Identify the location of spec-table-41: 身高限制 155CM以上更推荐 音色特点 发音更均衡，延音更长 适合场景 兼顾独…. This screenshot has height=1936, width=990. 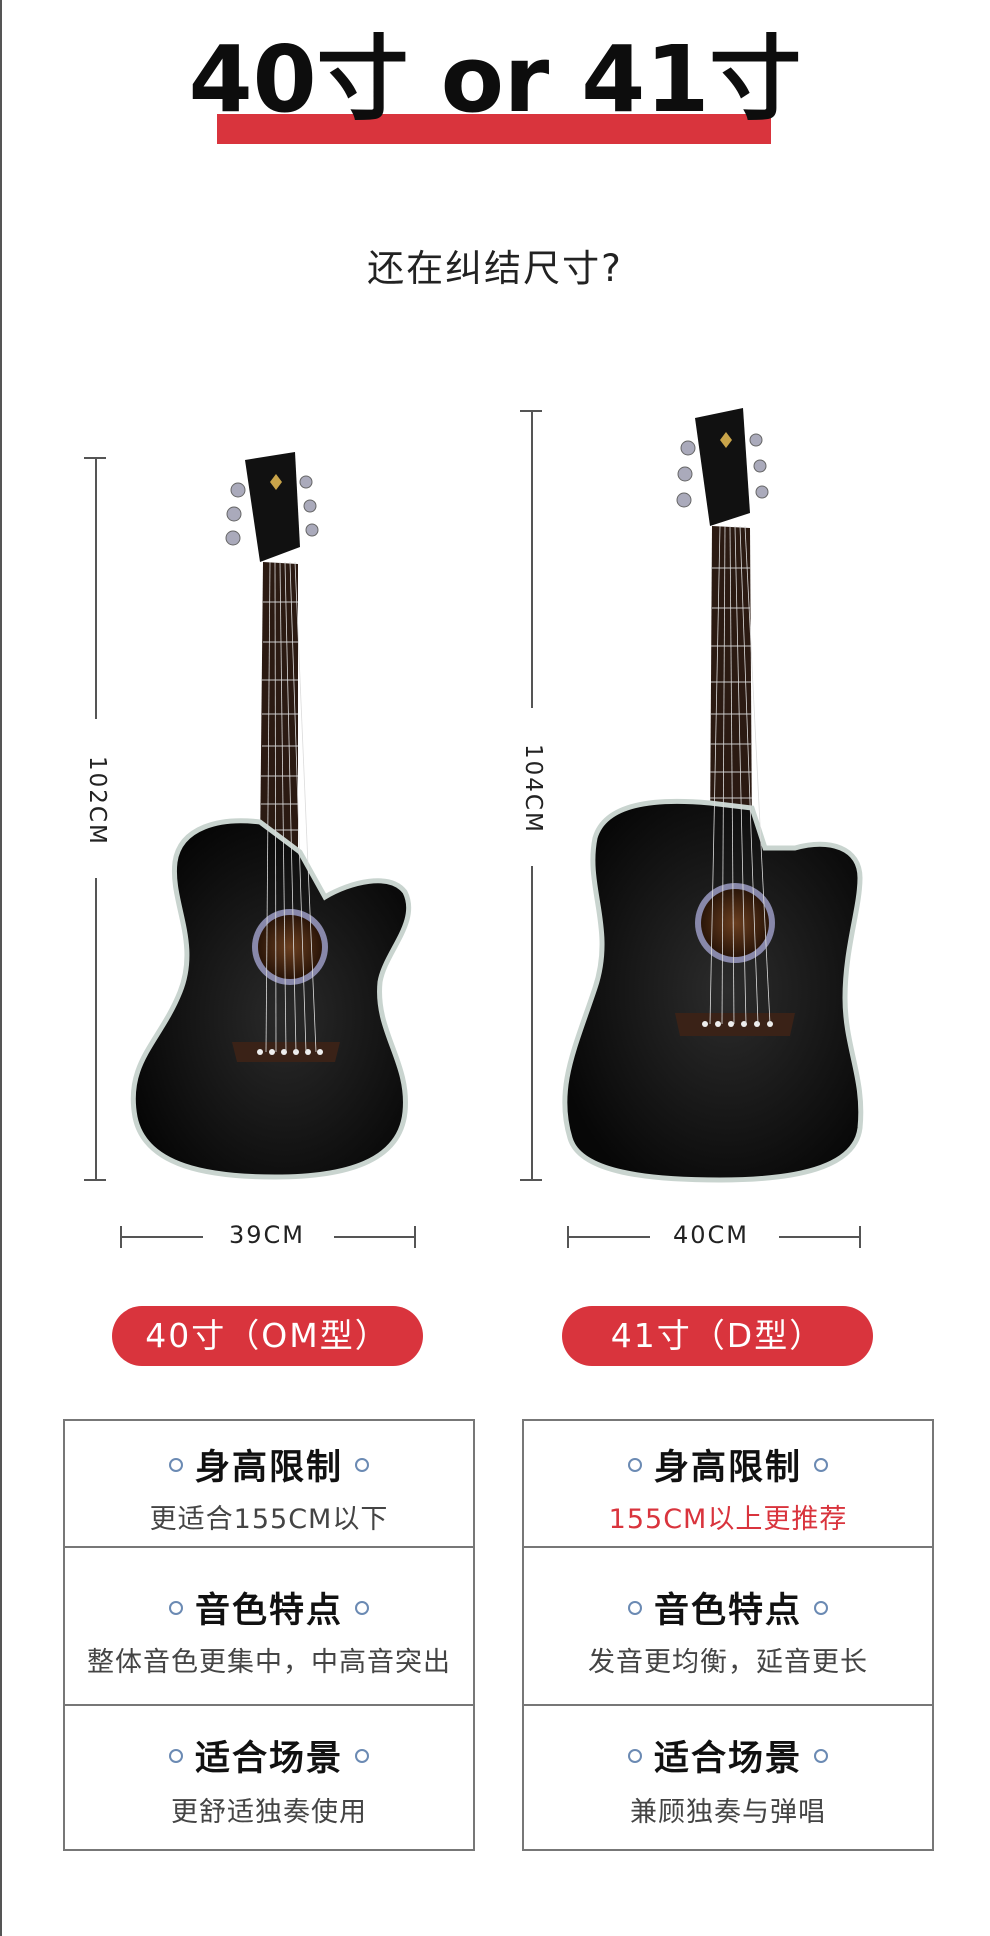
(728, 1635).